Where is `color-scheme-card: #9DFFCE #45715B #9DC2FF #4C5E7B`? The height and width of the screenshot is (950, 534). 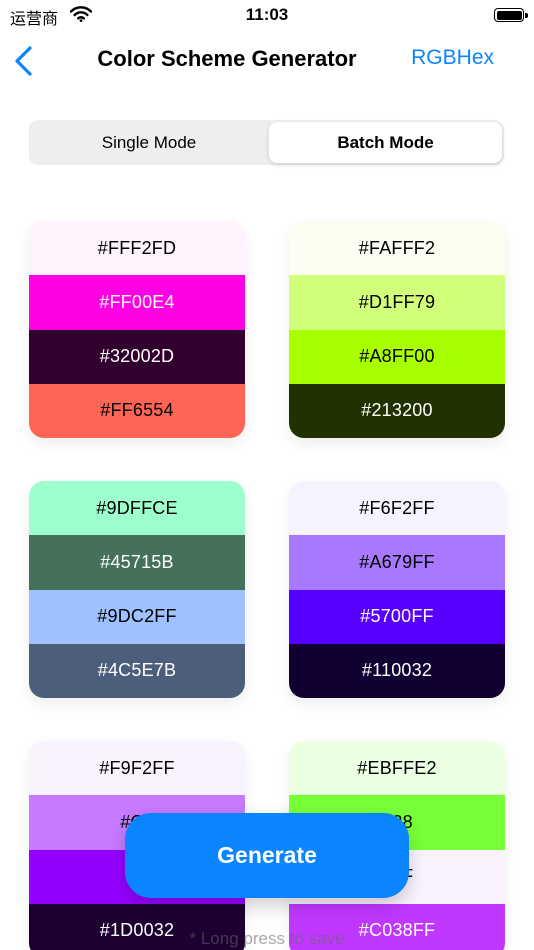
color-scheme-card: #9DFFCE #45715B #9DC2FF #4C5E7B is located at coordinates (137, 589).